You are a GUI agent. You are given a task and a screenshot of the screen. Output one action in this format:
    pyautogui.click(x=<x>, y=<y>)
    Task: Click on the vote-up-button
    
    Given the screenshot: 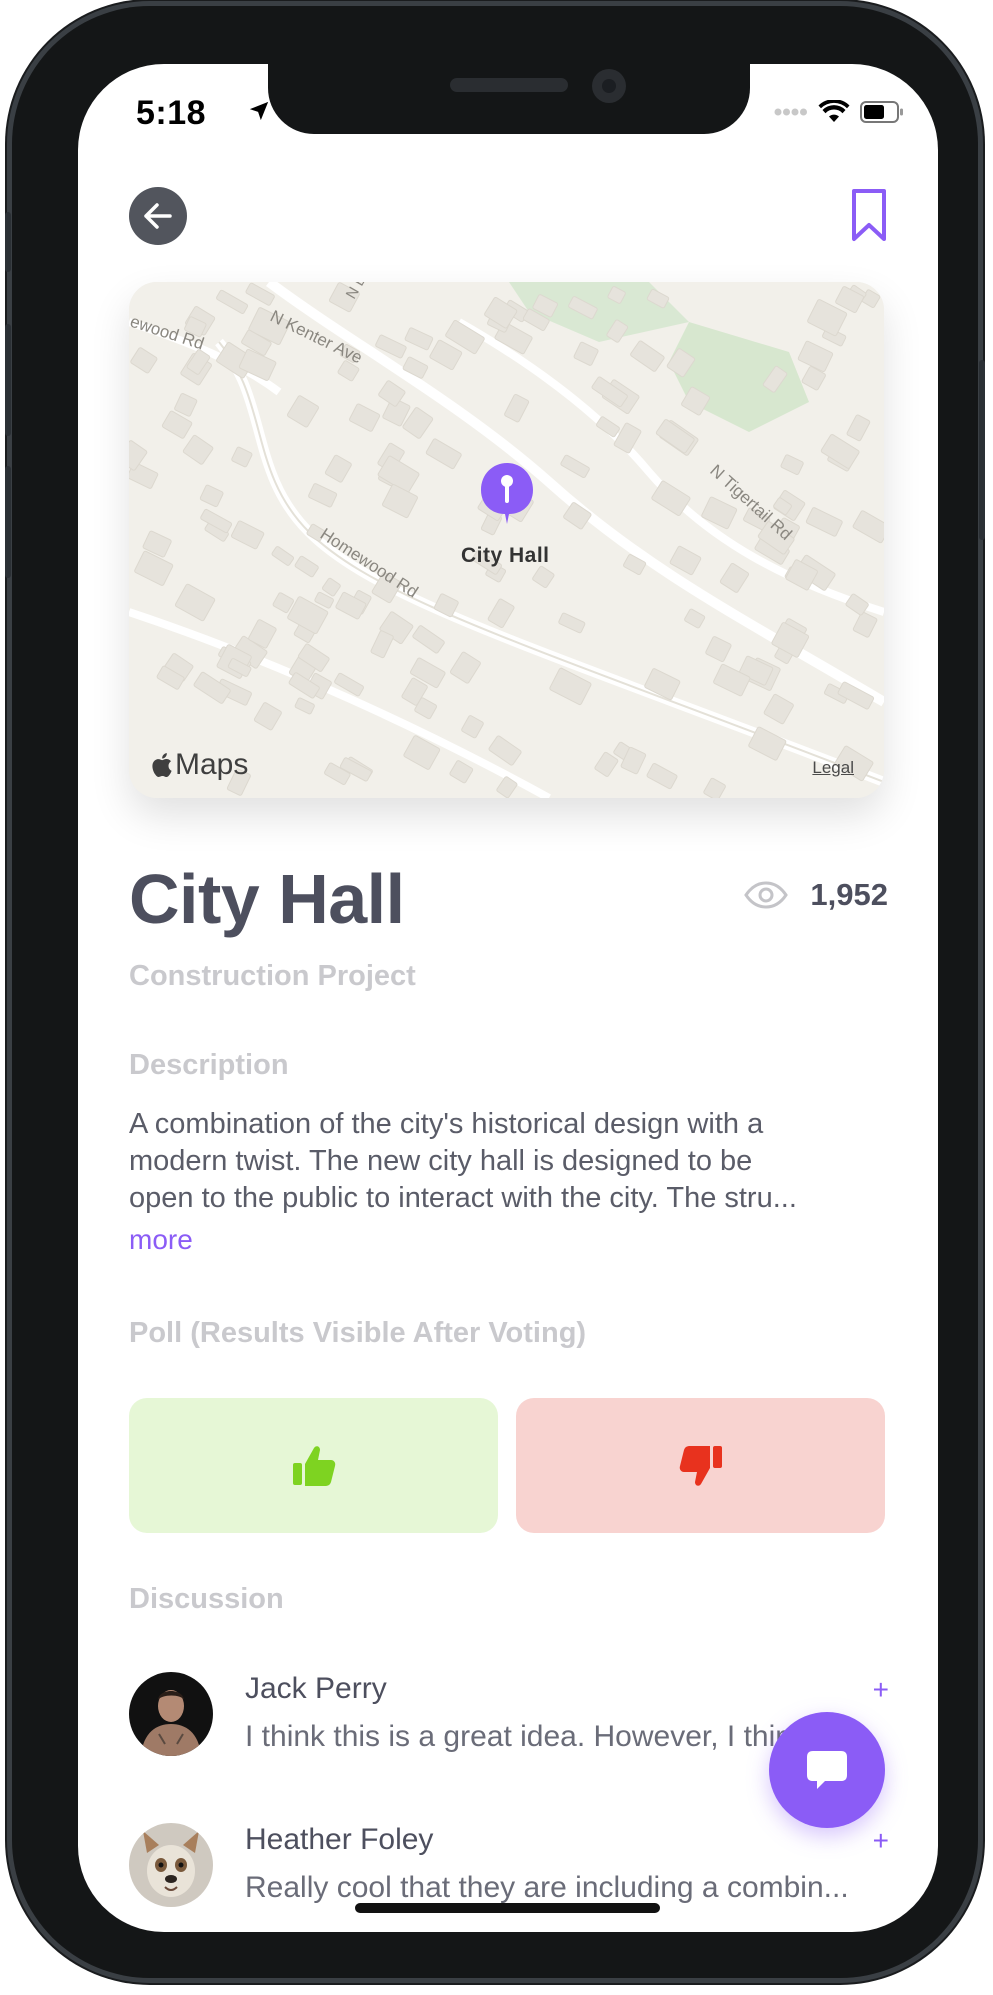 What is the action you would take?
    pyautogui.click(x=313, y=1465)
    